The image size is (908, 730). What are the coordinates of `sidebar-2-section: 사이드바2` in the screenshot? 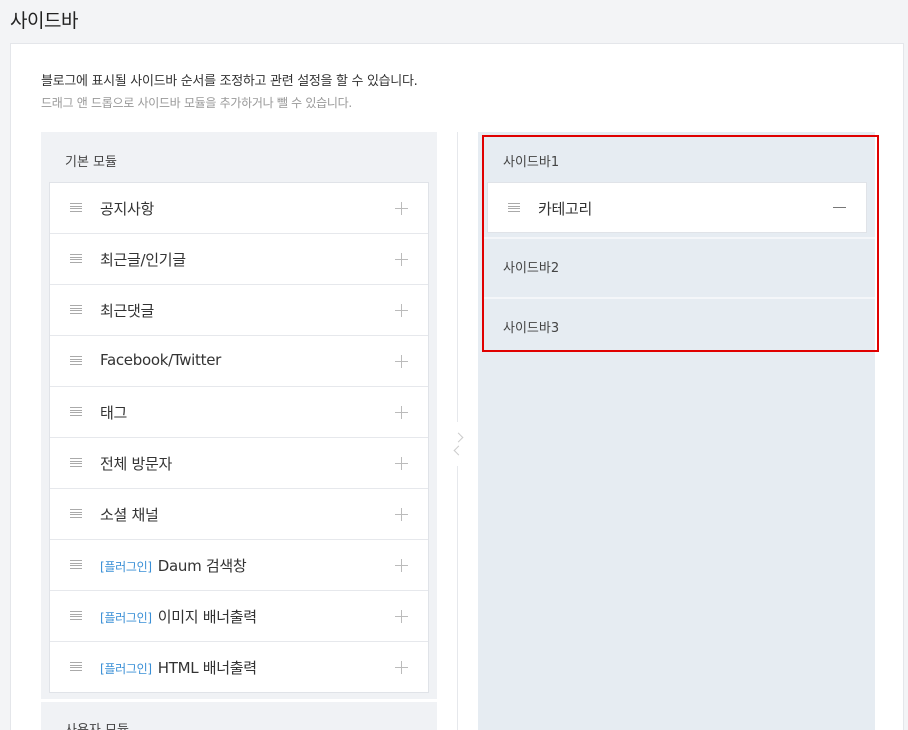 It's located at (679, 269).